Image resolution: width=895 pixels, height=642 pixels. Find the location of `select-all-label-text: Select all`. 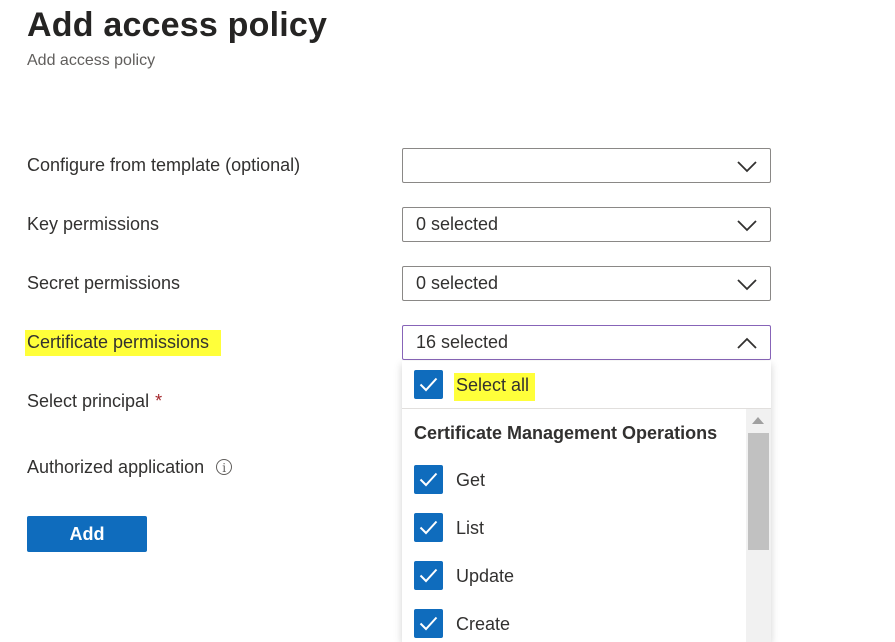

select-all-label-text: Select all is located at coordinates (495, 387).